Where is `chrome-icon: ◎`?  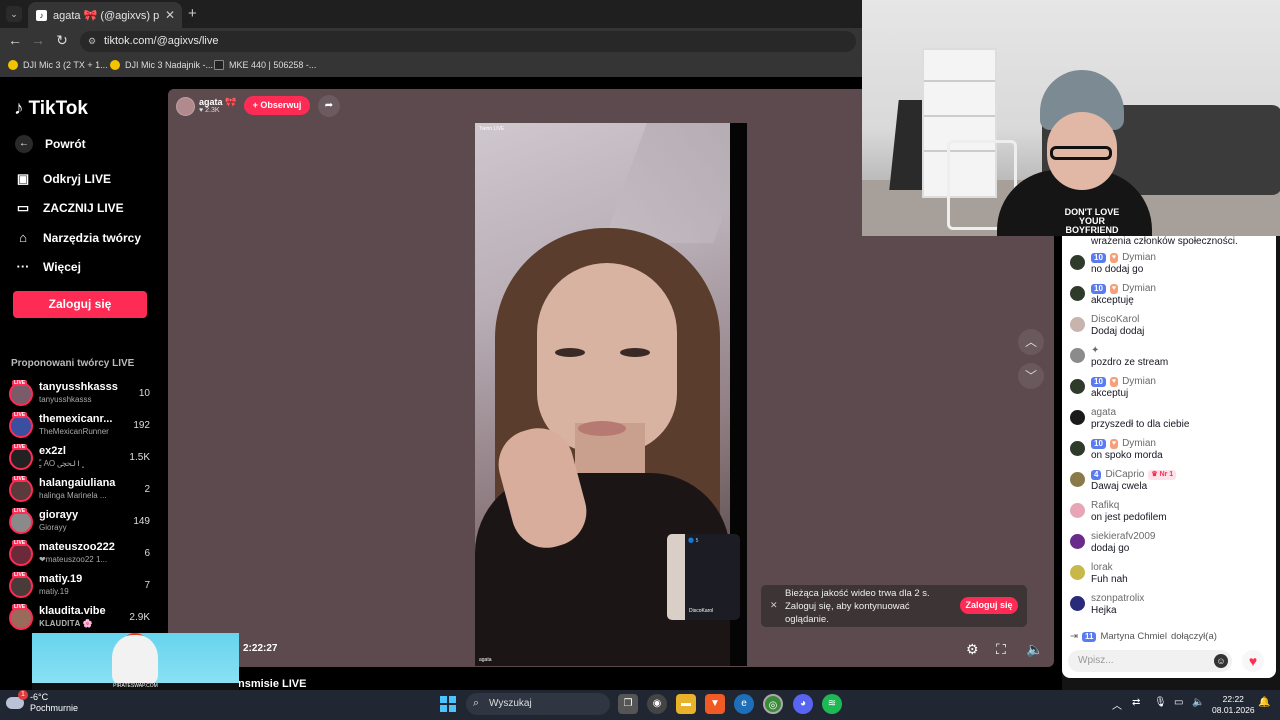 chrome-icon: ◎ is located at coordinates (773, 704).